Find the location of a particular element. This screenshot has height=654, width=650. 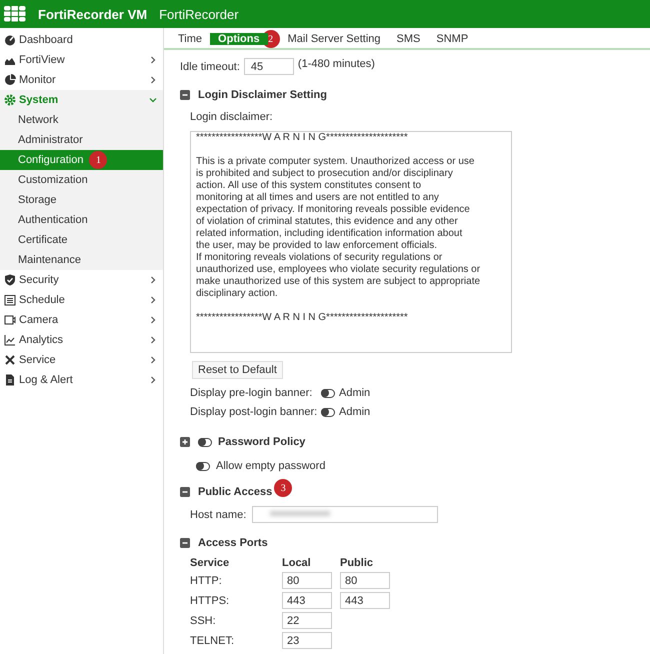

sidebar-subitem: Storage is located at coordinates (81, 200).